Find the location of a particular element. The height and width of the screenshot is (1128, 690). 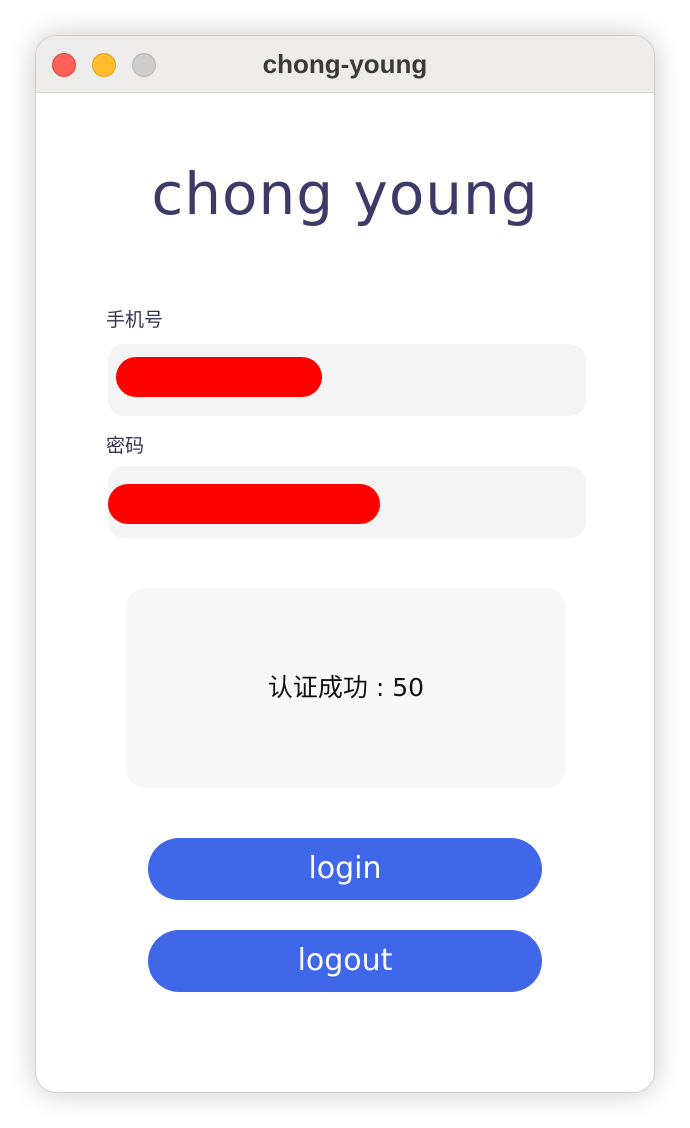

password-label: 密码 is located at coordinates (125, 446).